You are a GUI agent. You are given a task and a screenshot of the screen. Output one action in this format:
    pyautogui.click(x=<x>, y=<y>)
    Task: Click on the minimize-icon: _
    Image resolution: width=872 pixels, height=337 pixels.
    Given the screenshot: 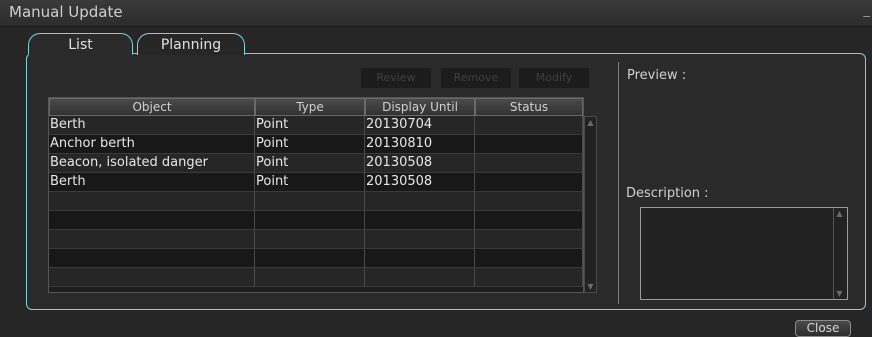 What is the action you would take?
    pyautogui.click(x=867, y=10)
    